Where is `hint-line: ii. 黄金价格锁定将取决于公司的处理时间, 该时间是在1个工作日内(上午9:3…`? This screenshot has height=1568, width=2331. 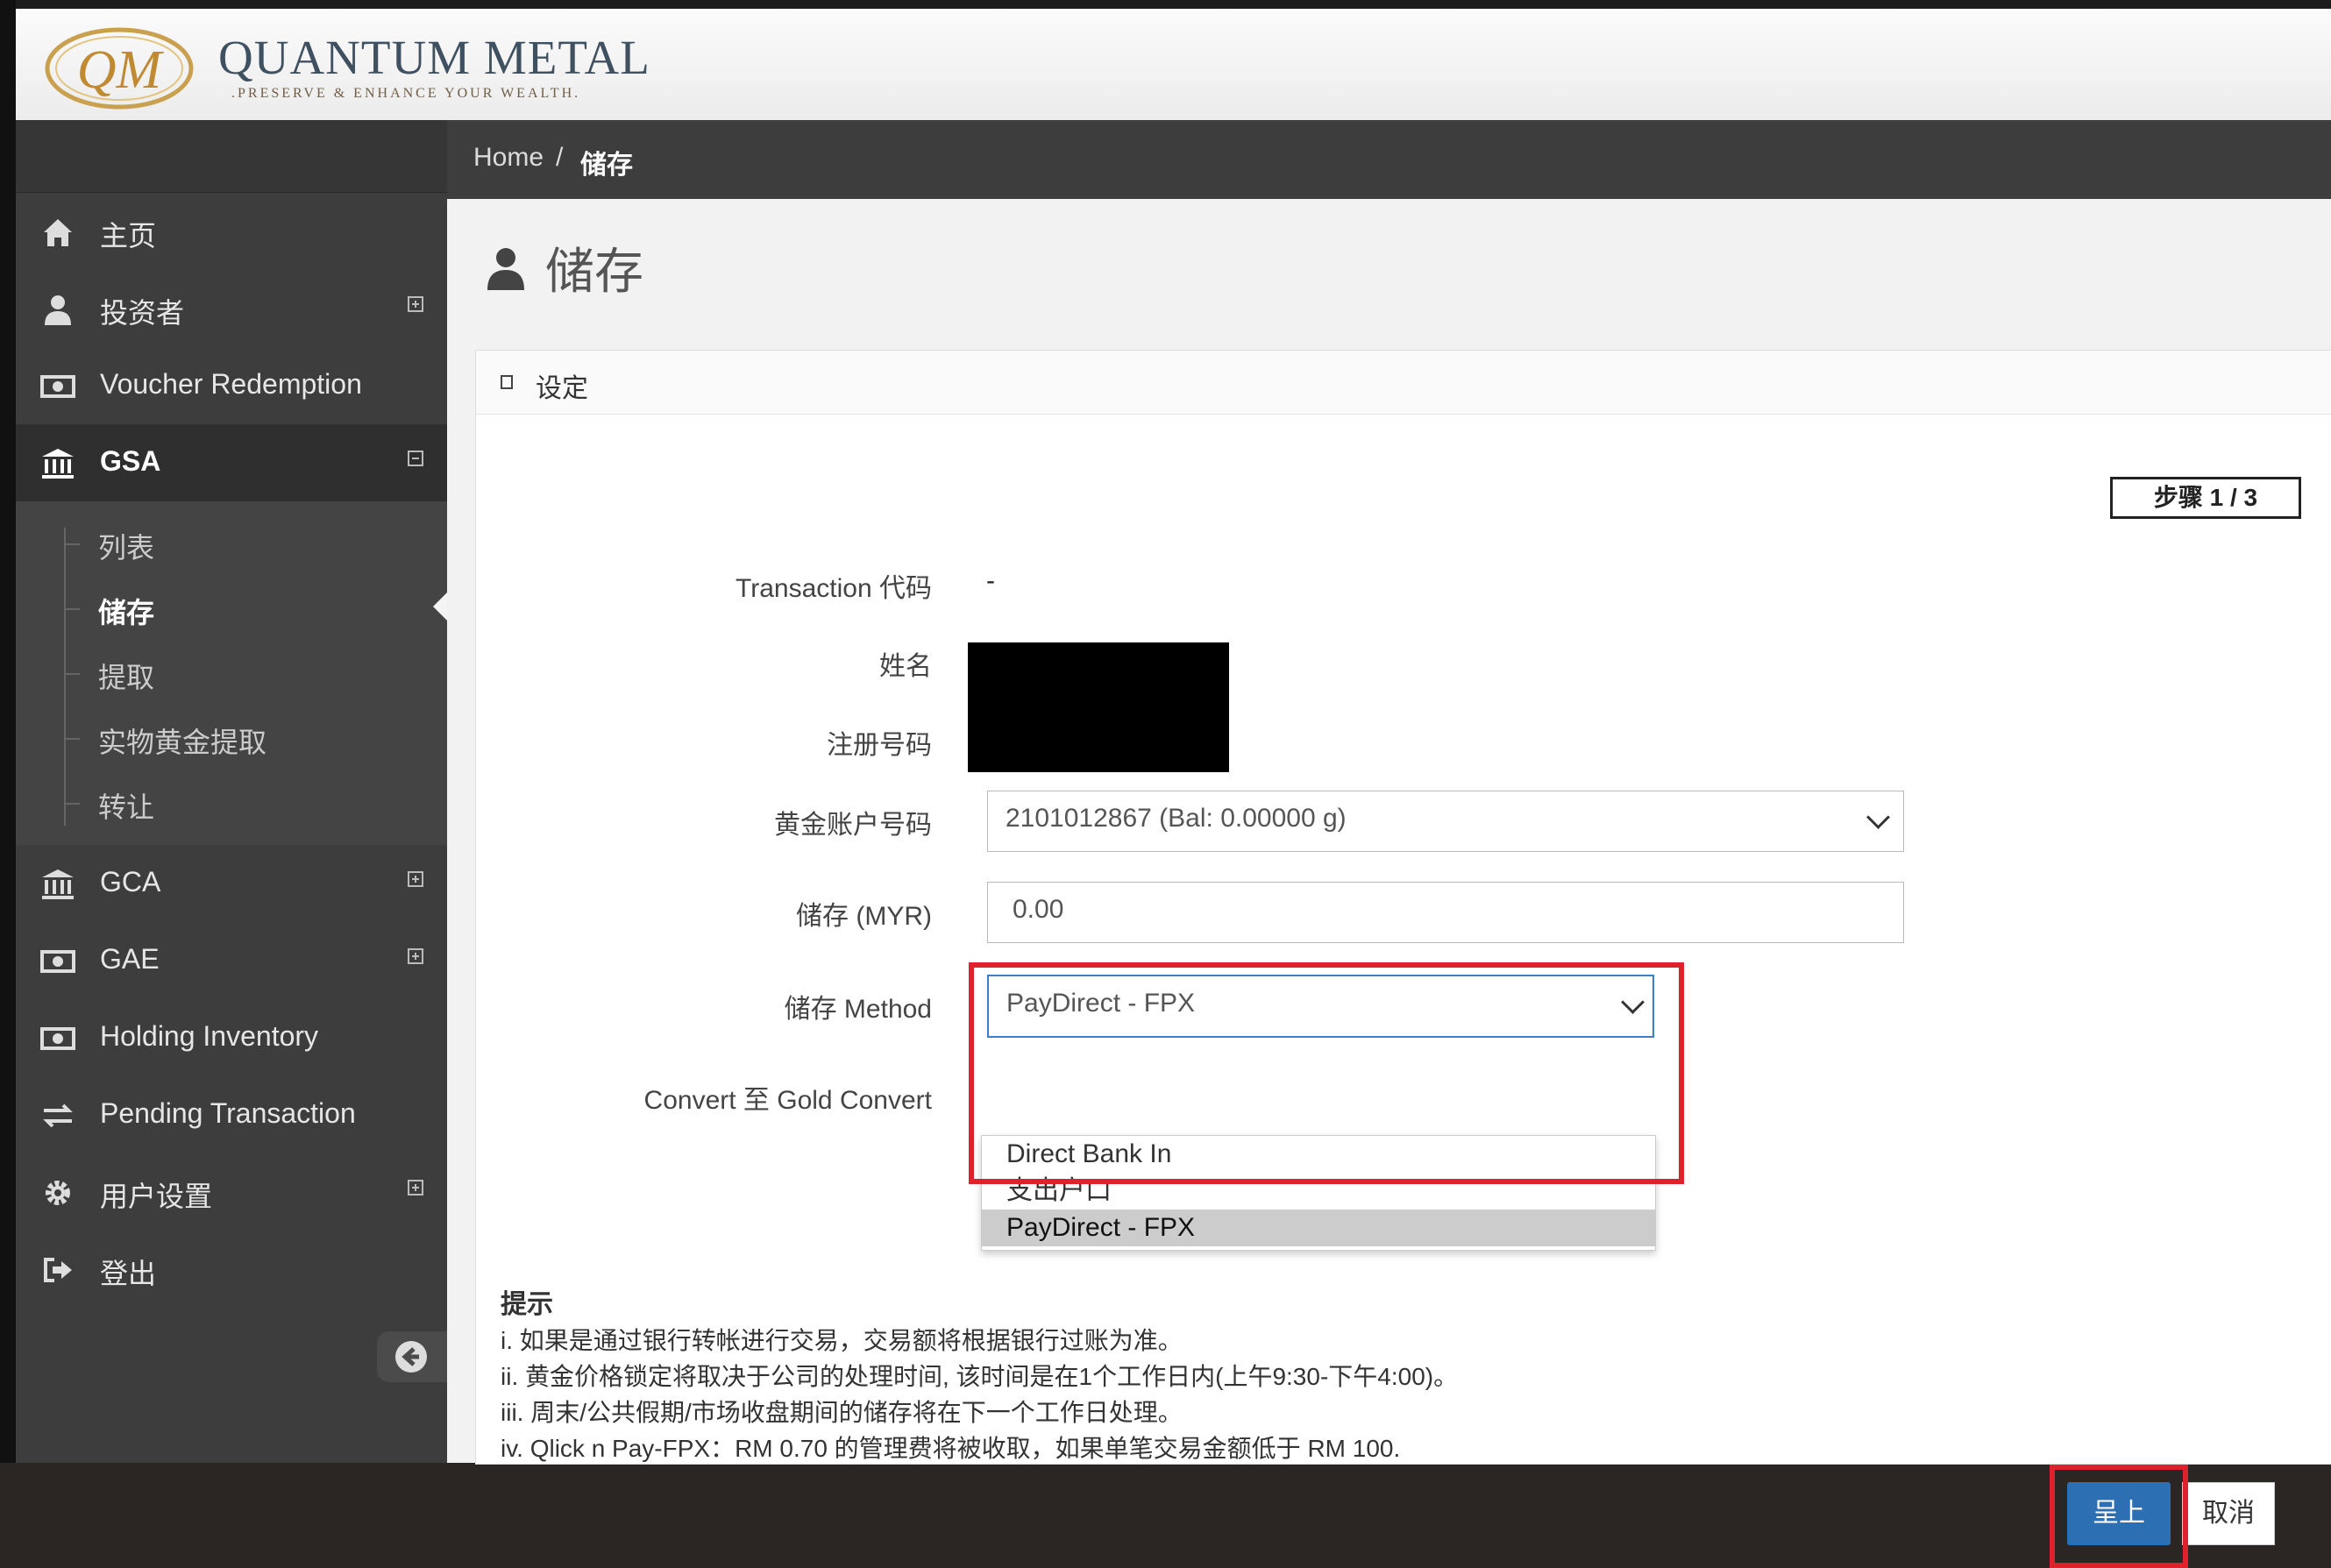 hint-line: ii. 黄金价格锁定将取决于公司的处理时间, 该时间是在1个工作日内(上午9:3… is located at coordinates (980, 1376).